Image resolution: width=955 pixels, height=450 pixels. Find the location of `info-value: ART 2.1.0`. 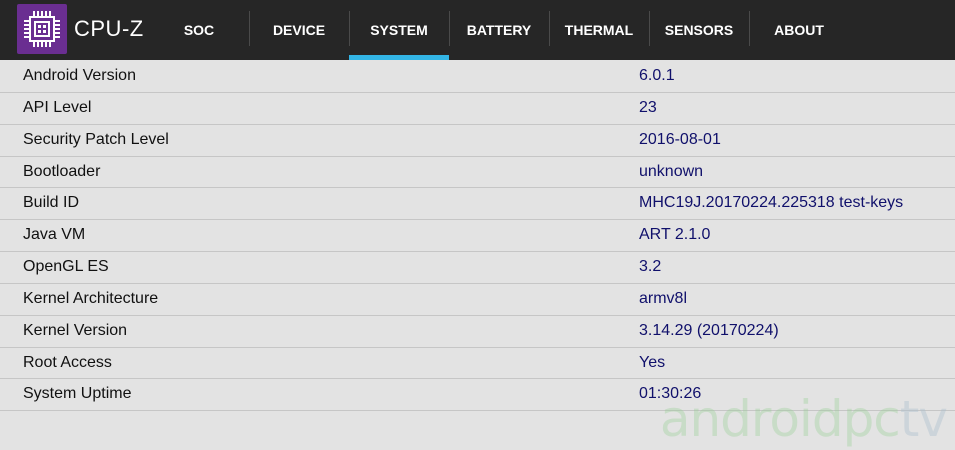

info-value: ART 2.1.0 is located at coordinates (675, 235).